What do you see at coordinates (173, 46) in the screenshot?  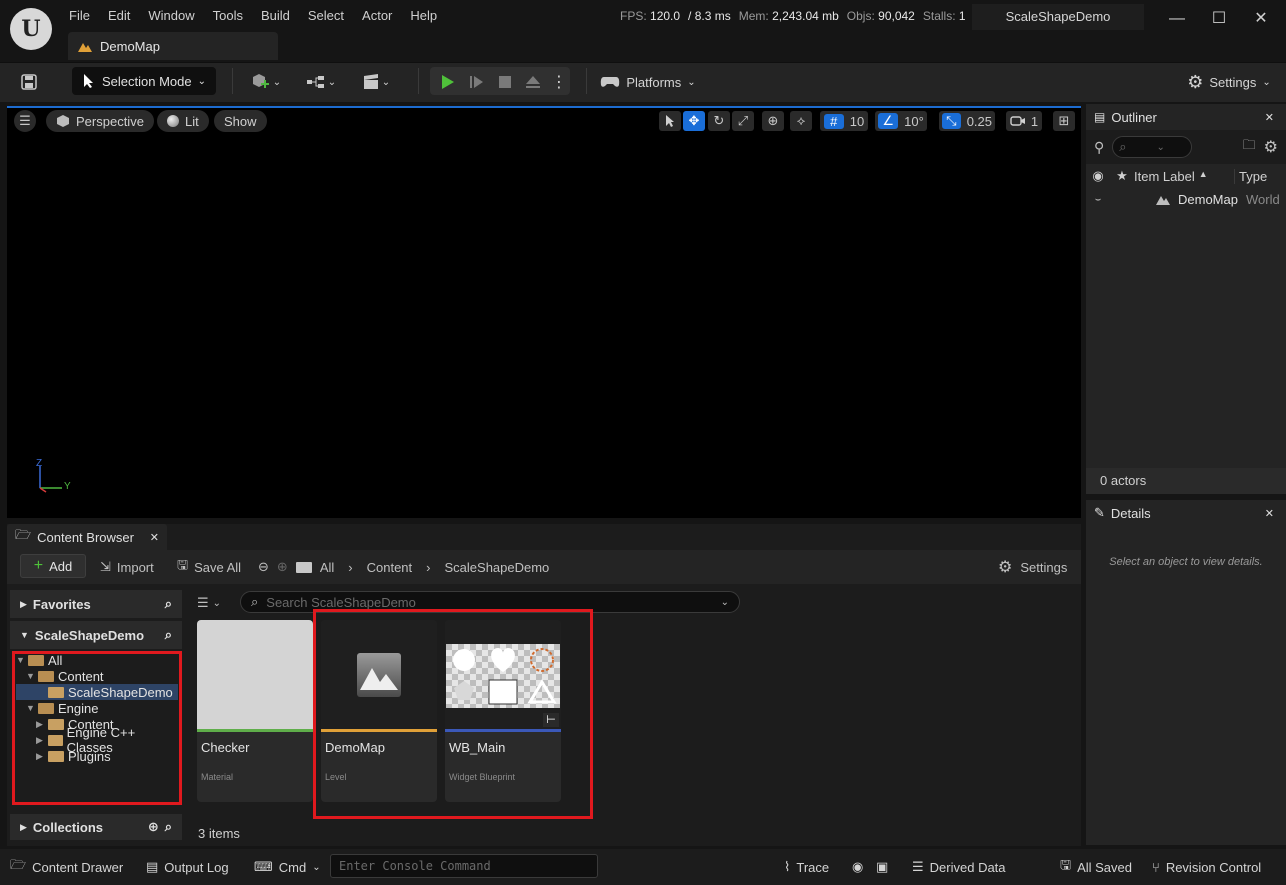 I see `tab-demomap: DemoMap` at bounding box center [173, 46].